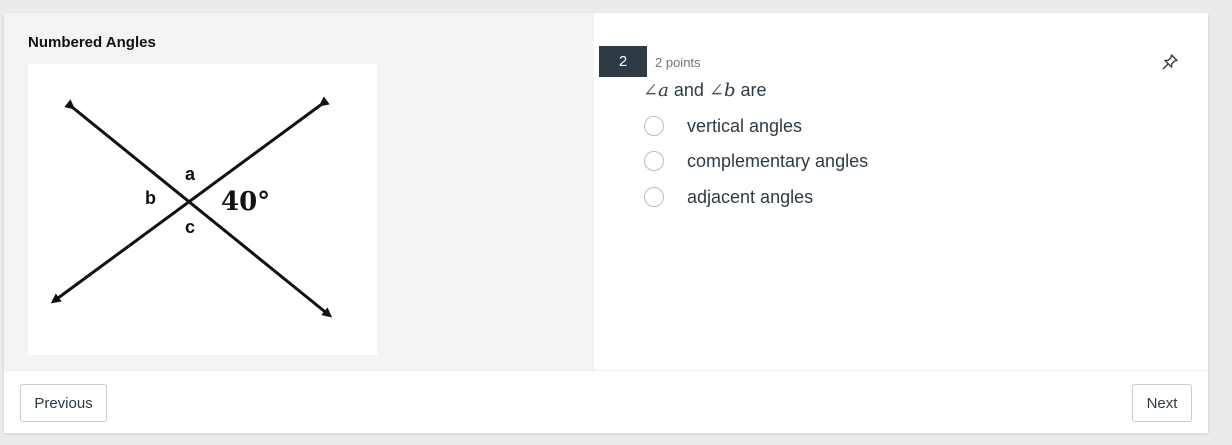  What do you see at coordinates (92, 42) in the screenshot?
I see `stimulus-title: Numbered Angles` at bounding box center [92, 42].